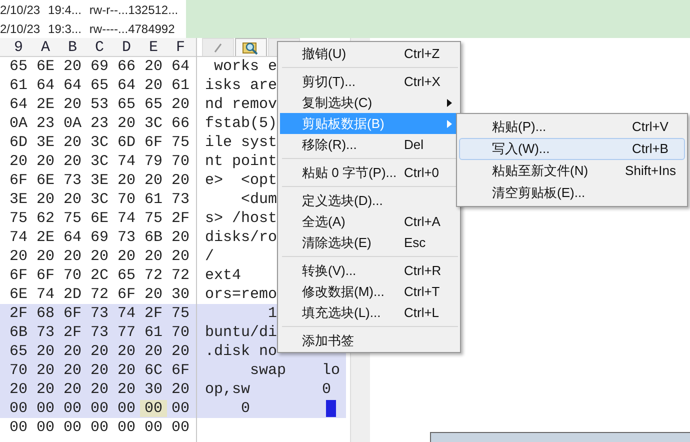 This screenshot has height=442, width=690. What do you see at coordinates (241, 332) in the screenshot?
I see `text-line: buntu/di` at bounding box center [241, 332].